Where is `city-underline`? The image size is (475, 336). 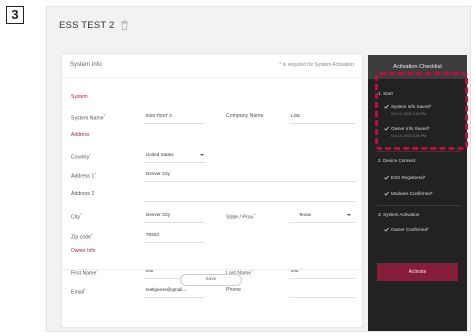 city-underline is located at coordinates (174, 222).